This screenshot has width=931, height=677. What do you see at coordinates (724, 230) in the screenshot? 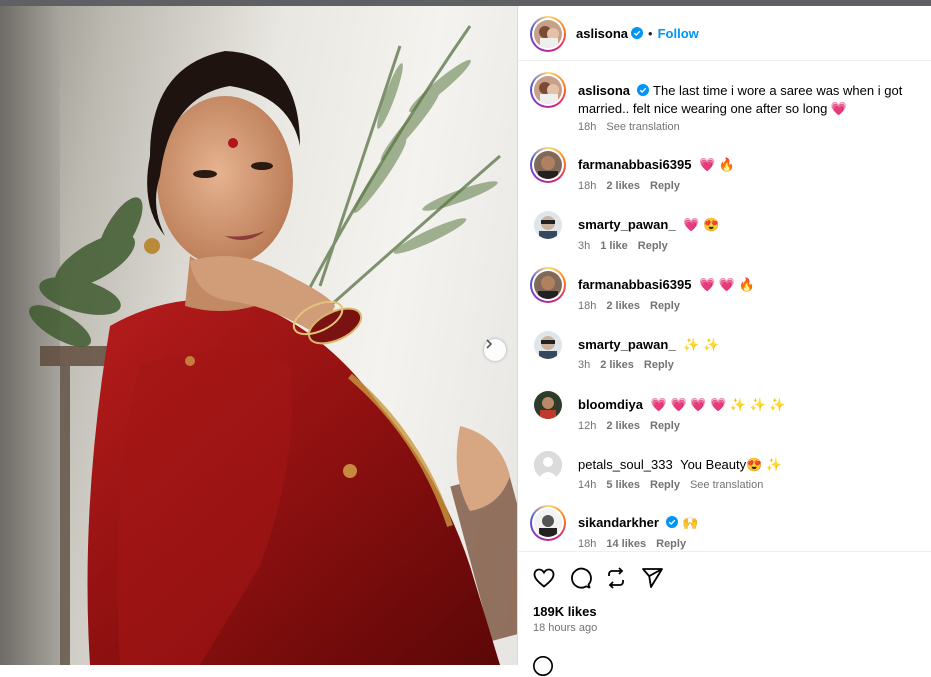
I see `comment-item: smarty_pawan_ 💗 😍 3h 1 like Reply` at bounding box center [724, 230].